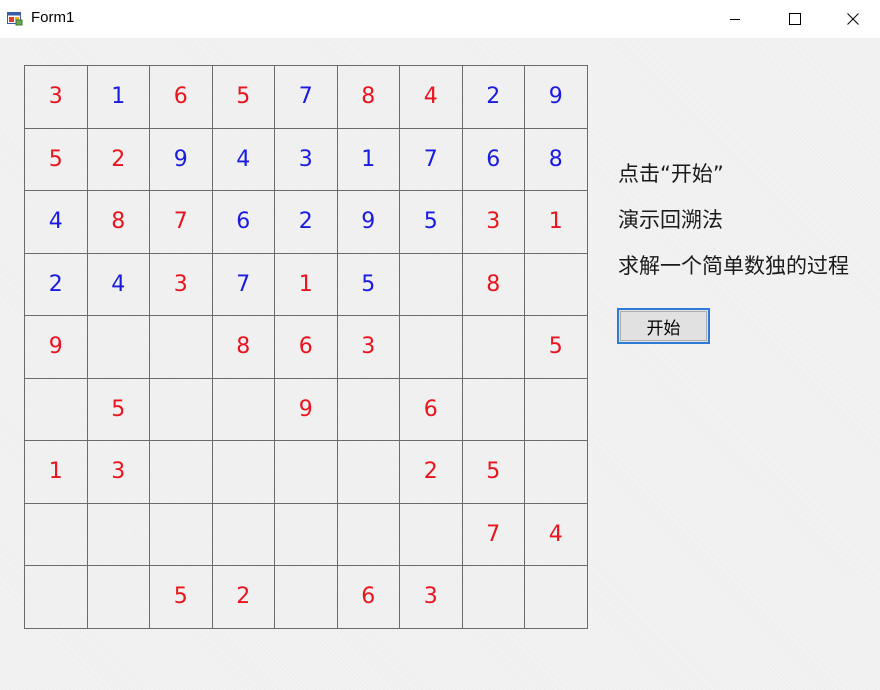  What do you see at coordinates (670, 220) in the screenshot?
I see `info-line-2: 演示回溯法` at bounding box center [670, 220].